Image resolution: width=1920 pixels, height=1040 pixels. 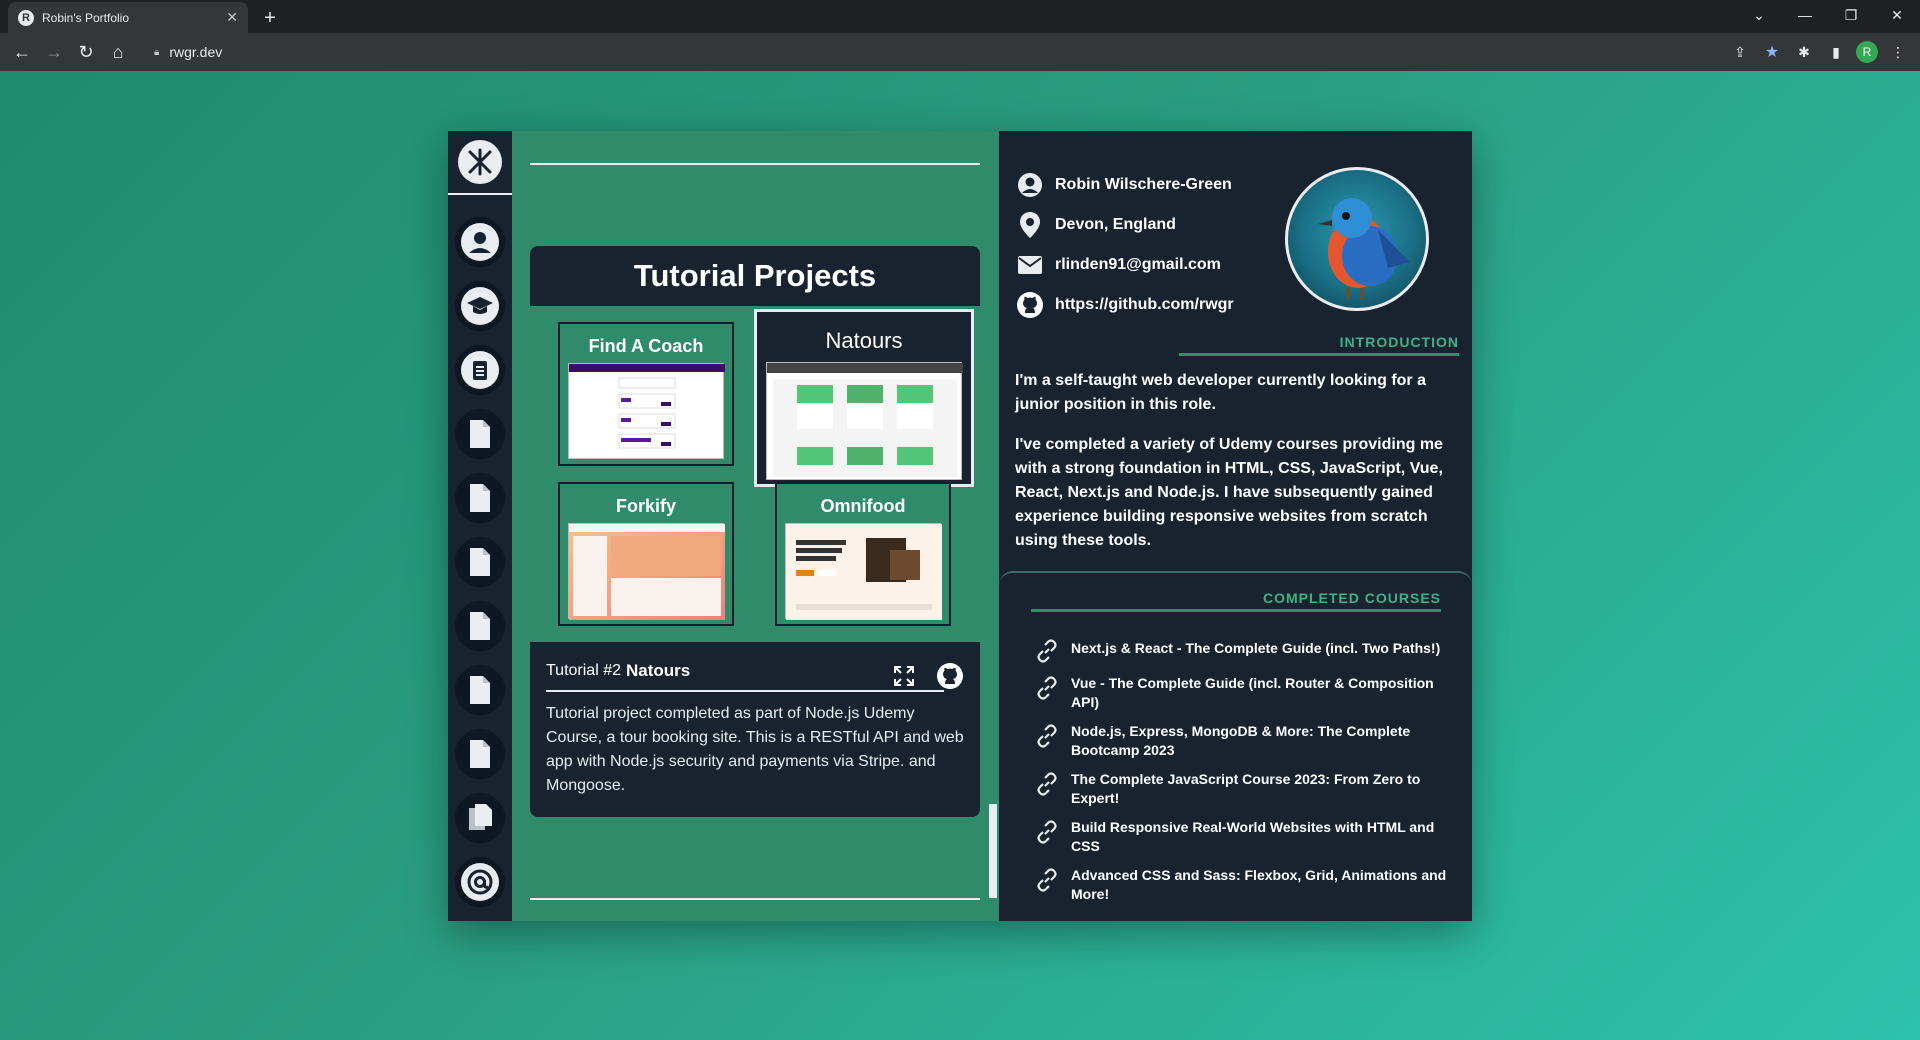 I want to click on at-sign-icon, so click(x=480, y=882).